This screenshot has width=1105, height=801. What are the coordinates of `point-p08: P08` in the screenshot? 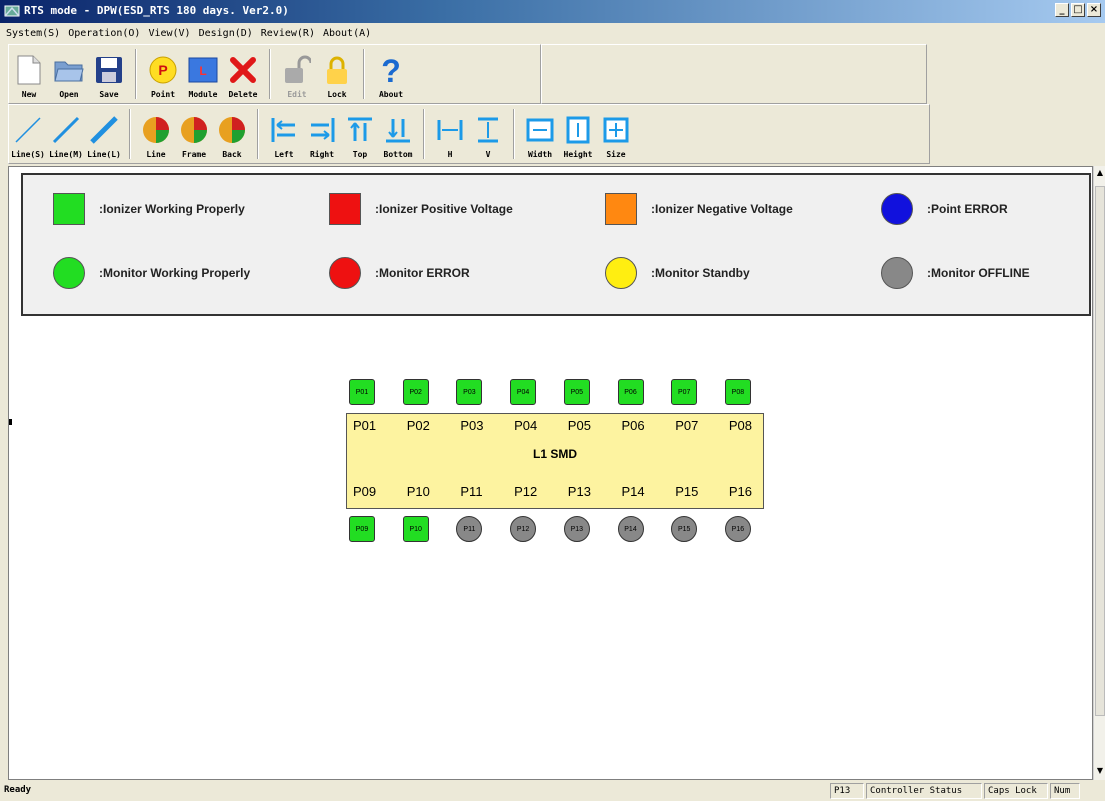 It's located at (737, 392).